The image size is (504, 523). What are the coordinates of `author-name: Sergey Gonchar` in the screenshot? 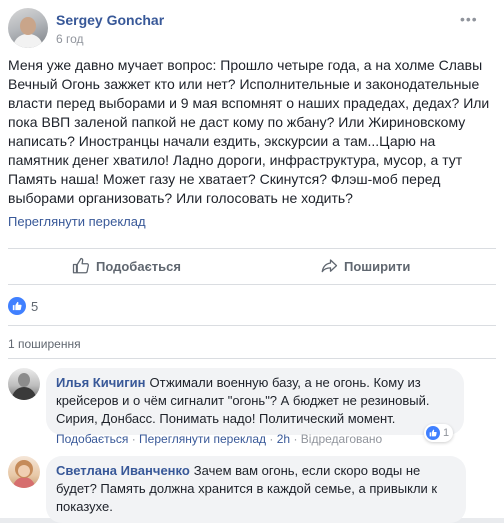 It's located at (110, 20).